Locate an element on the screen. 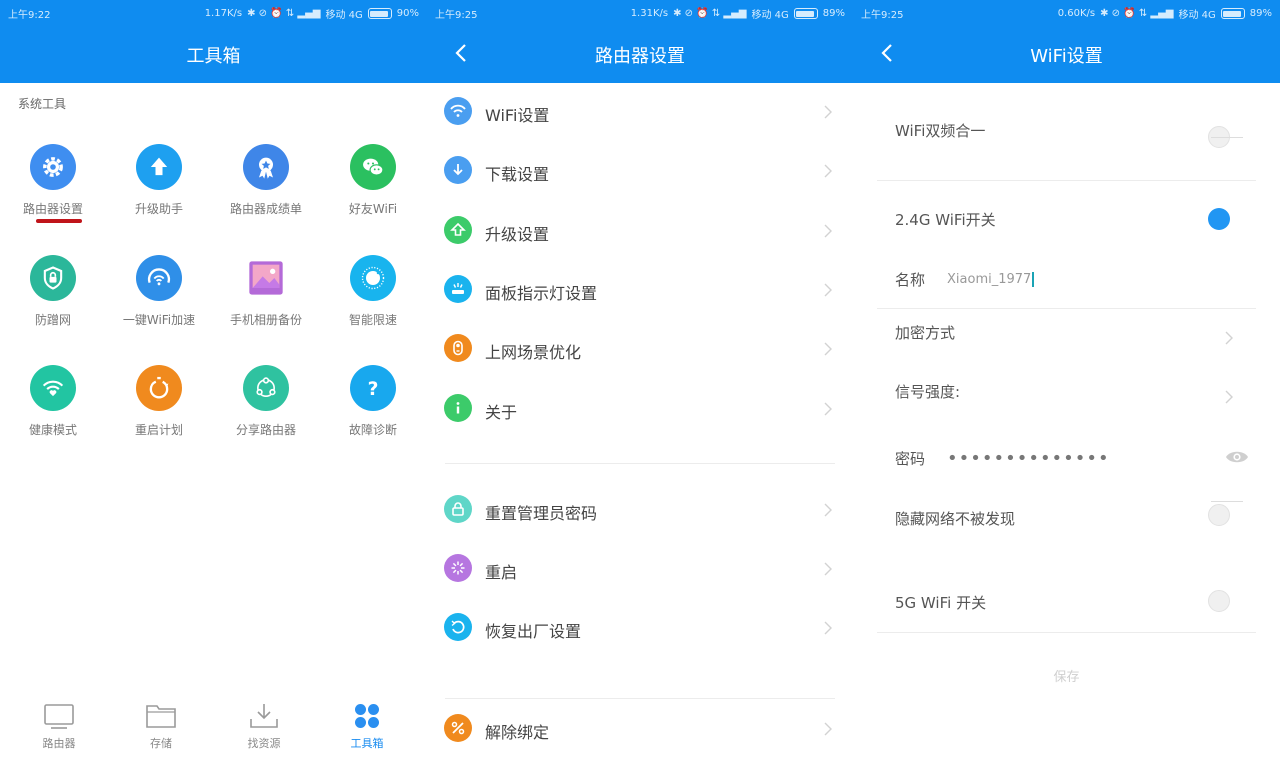 This screenshot has height=759, width=1280. tool-photo-backup: 手机相册备份 is located at coordinates (266, 291).